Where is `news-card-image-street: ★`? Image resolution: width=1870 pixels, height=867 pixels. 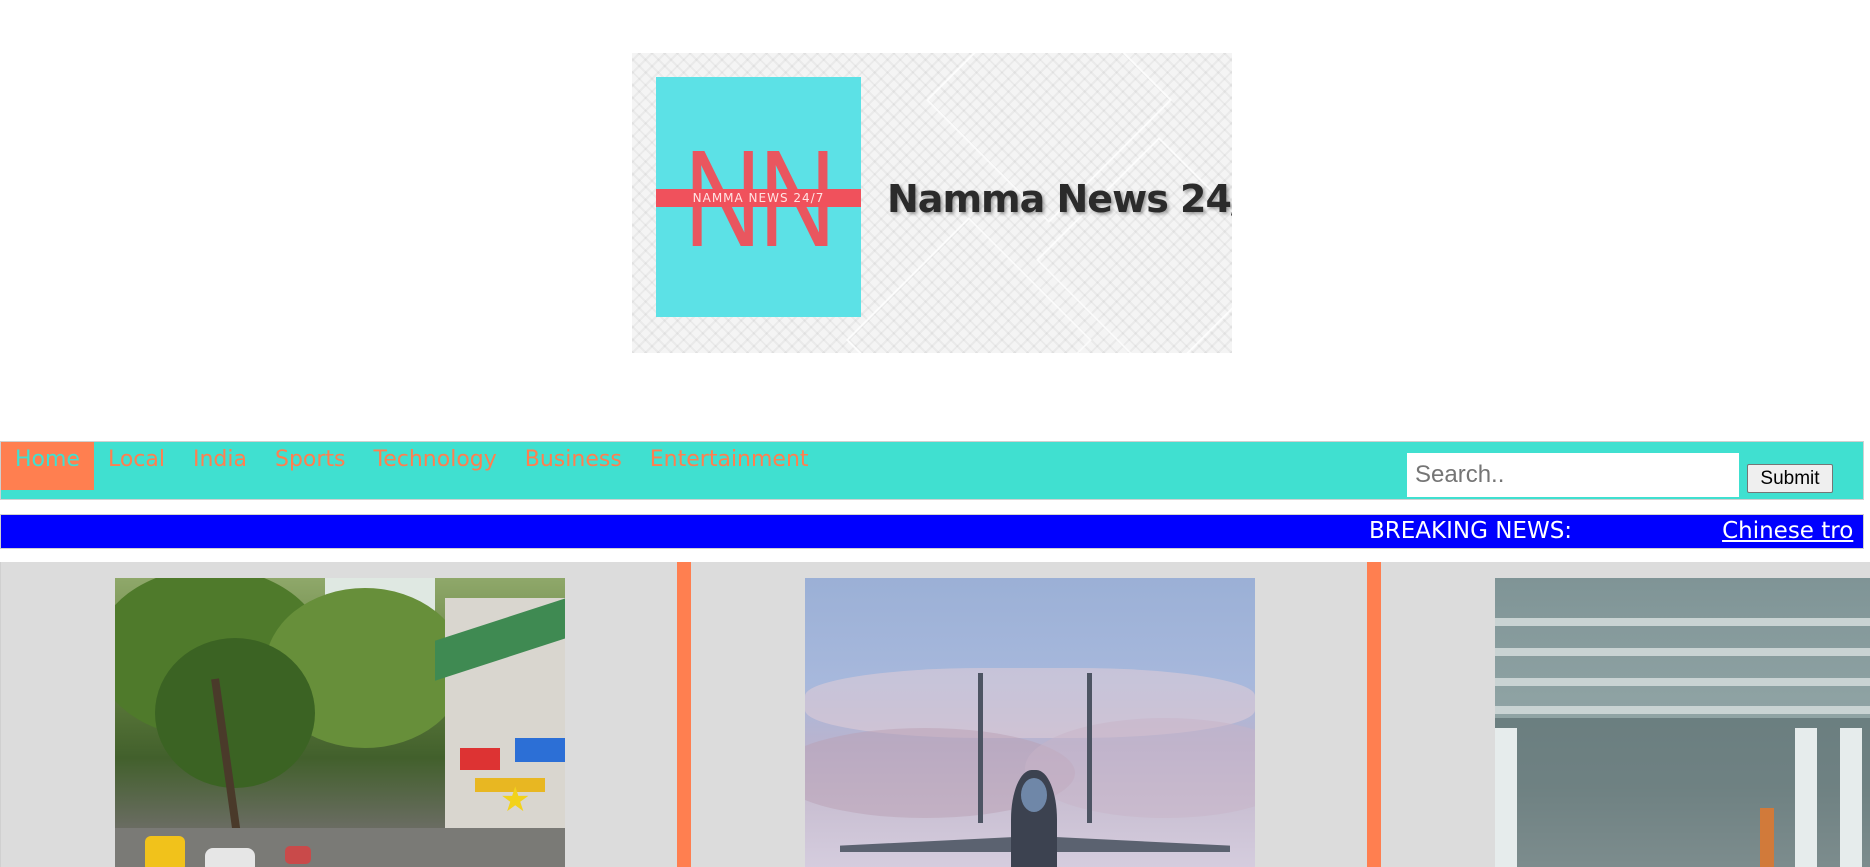
news-card-image-street: ★ is located at coordinates (340, 722).